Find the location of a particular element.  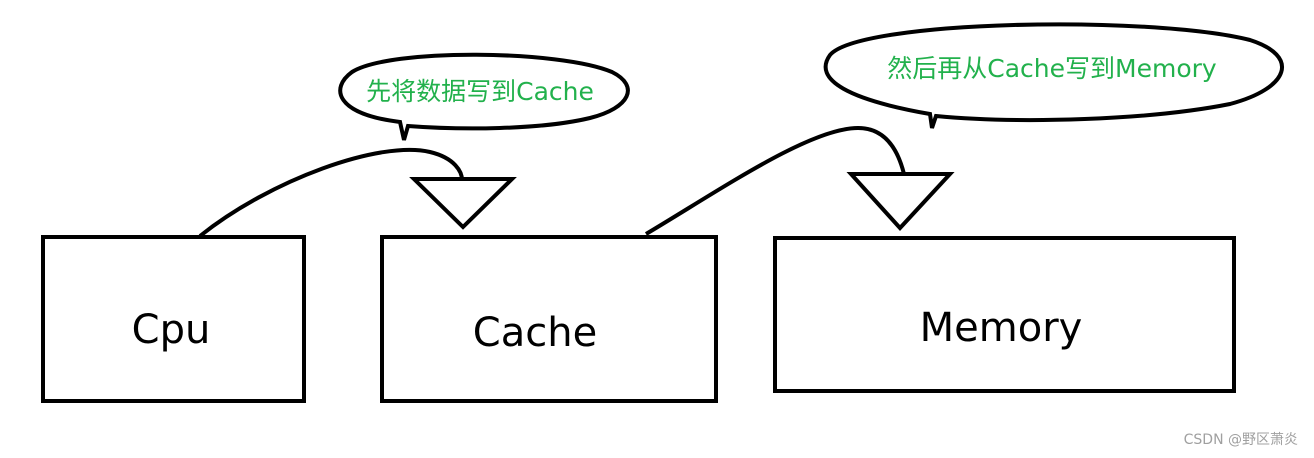

box-cpu: Cpu is located at coordinates (173, 319).